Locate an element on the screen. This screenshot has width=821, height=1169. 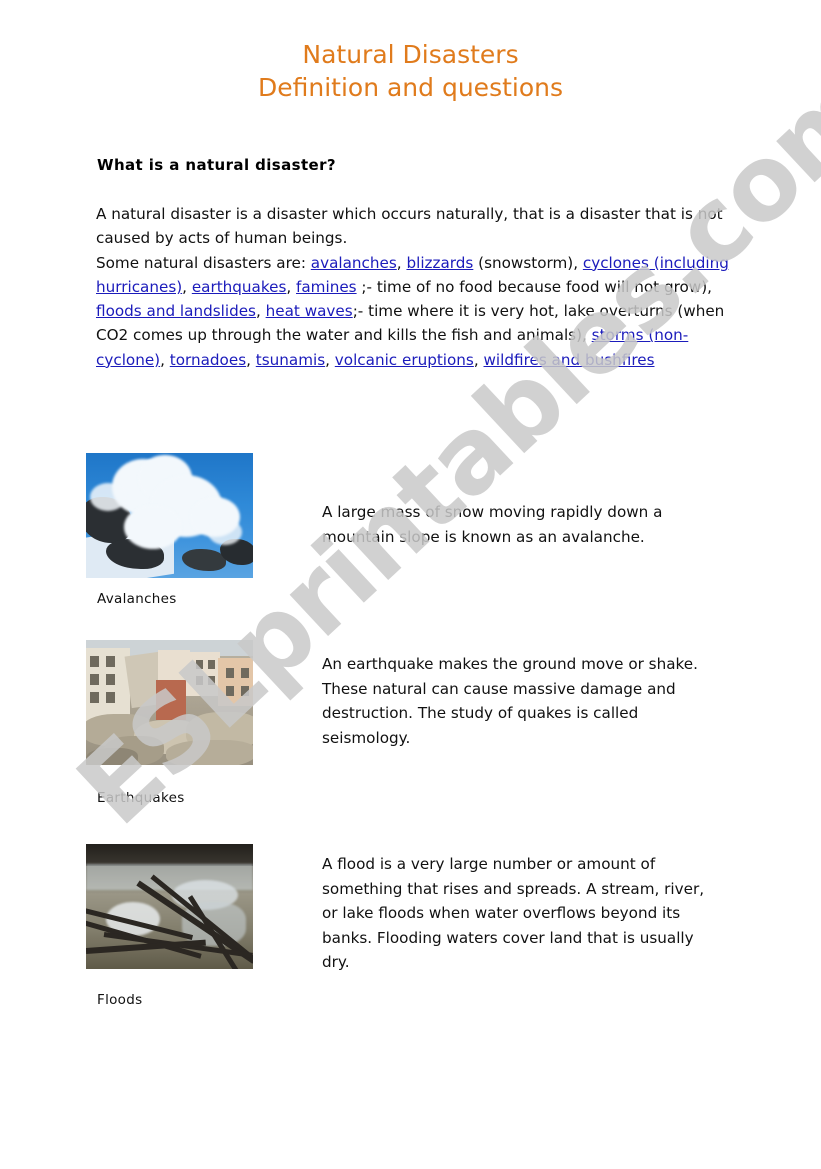
flood-photo is located at coordinates (169, 906).